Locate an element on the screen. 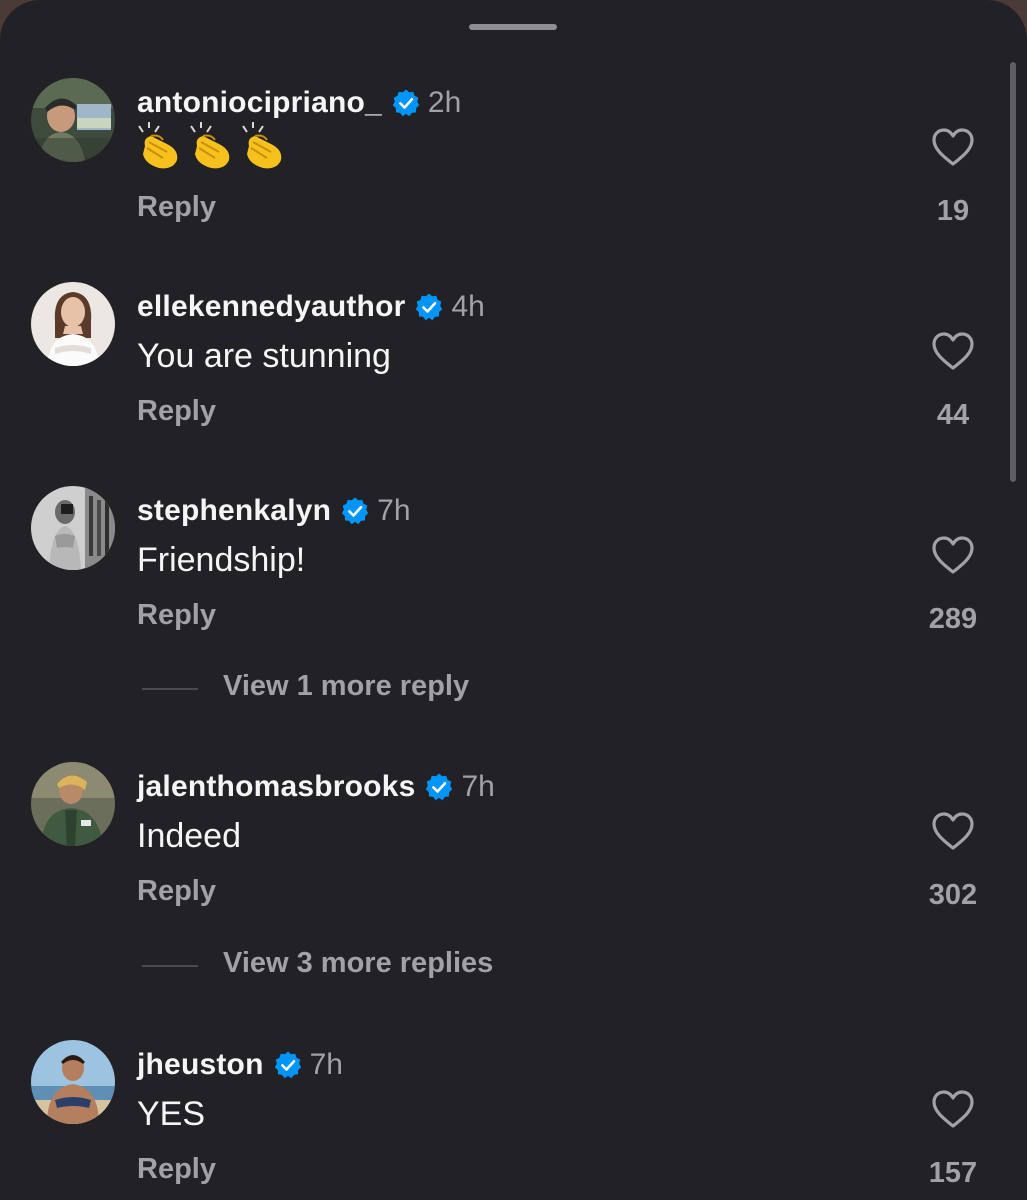 This screenshot has height=1200, width=1027. avatar-woman-white-top-icon is located at coordinates (73, 324).